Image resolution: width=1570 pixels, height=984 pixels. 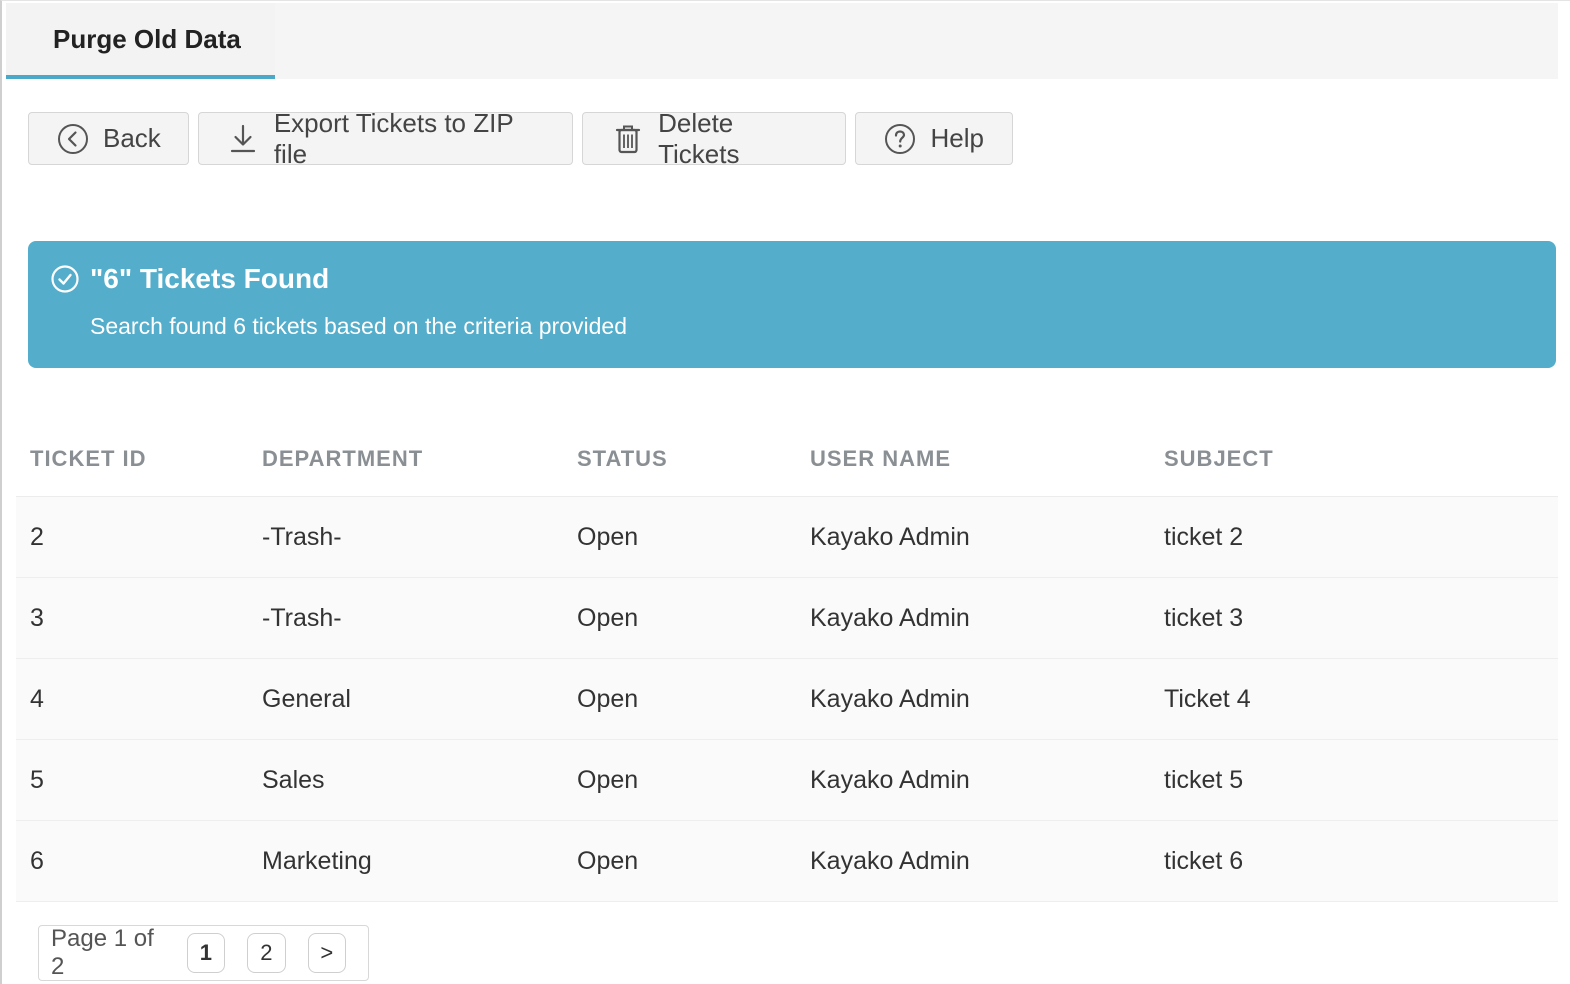 I want to click on help-button-label: Help, so click(x=957, y=138).